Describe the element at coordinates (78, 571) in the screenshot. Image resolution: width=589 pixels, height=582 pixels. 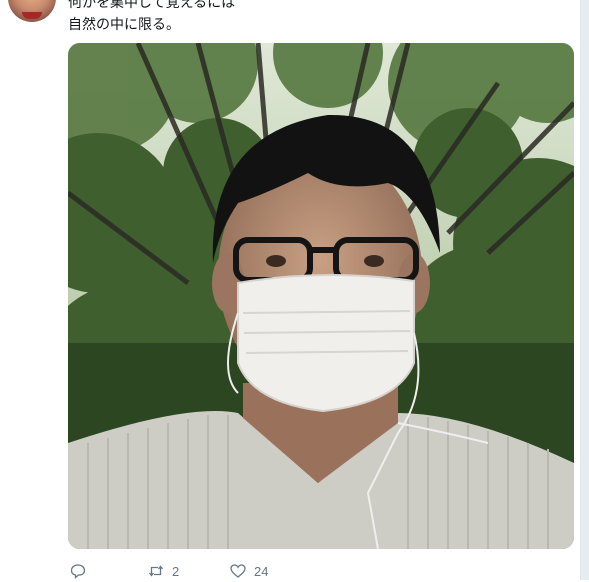
I see `reply-icon` at that location.